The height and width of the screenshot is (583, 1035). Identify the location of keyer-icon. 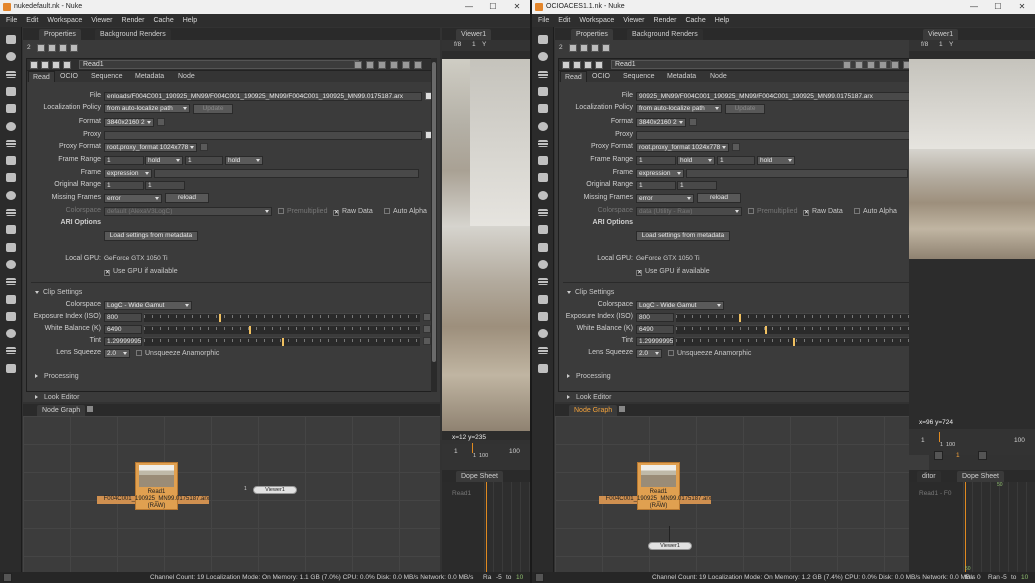
(11, 143).